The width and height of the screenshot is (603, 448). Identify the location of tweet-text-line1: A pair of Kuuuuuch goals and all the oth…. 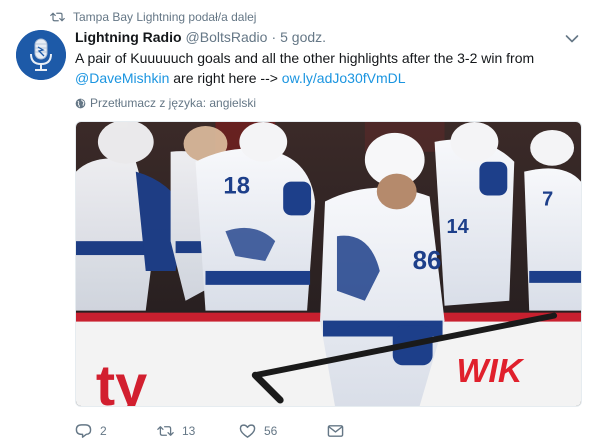
(305, 58).